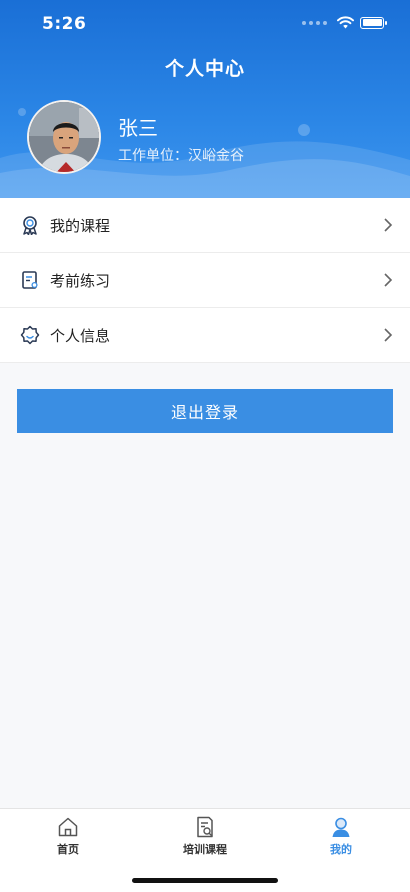 The image size is (410, 892). I want to click on home-icon, so click(68, 827).